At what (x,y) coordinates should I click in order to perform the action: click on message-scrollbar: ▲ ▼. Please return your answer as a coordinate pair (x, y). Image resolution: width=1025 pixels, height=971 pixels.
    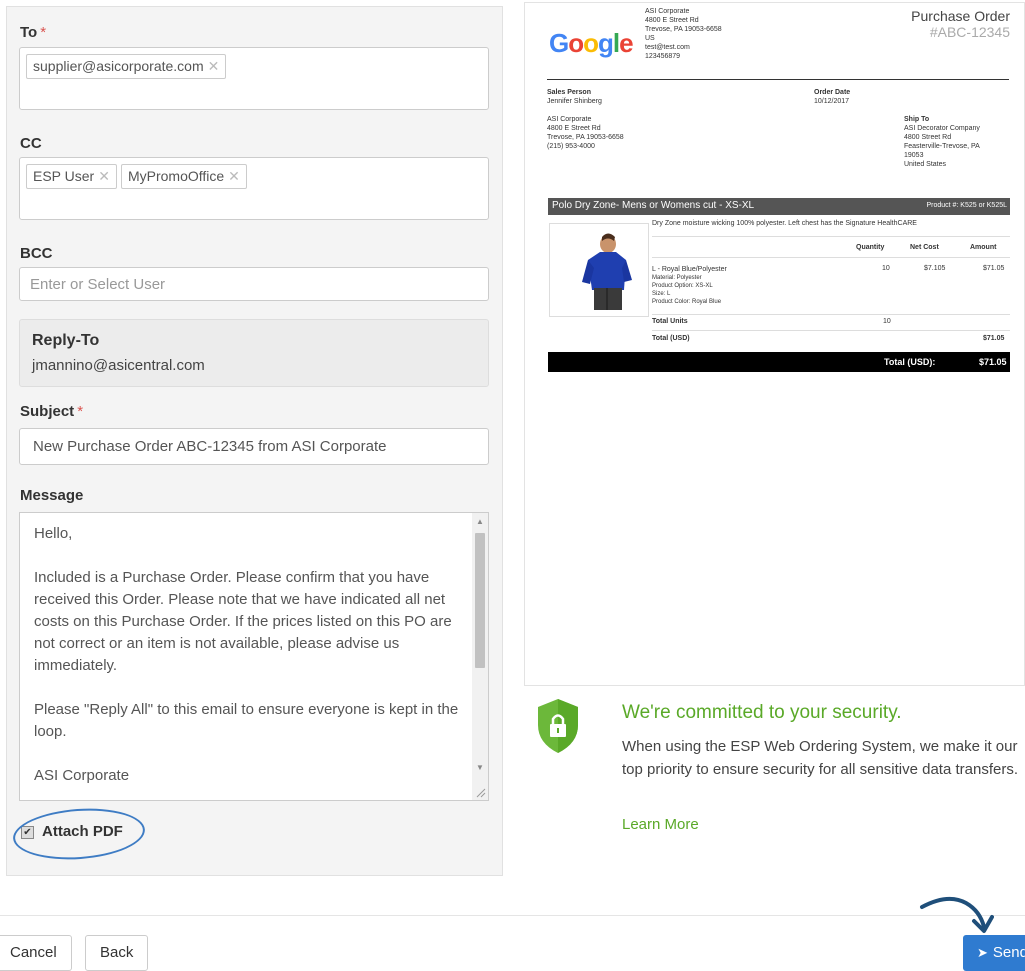
    Looking at the image, I should click on (480, 656).